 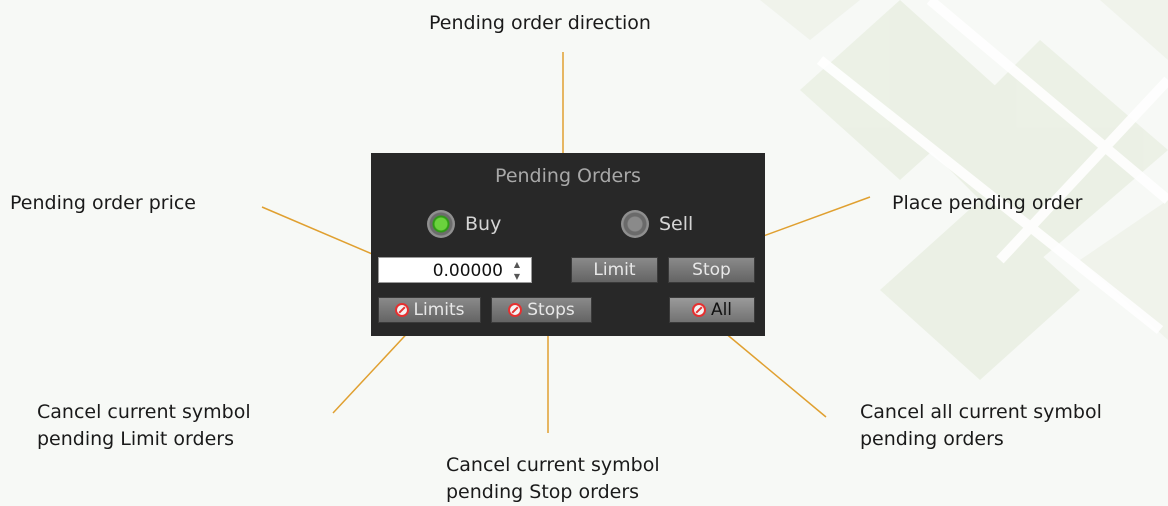 I want to click on spinner-down-icon: ▼, so click(x=517, y=277).